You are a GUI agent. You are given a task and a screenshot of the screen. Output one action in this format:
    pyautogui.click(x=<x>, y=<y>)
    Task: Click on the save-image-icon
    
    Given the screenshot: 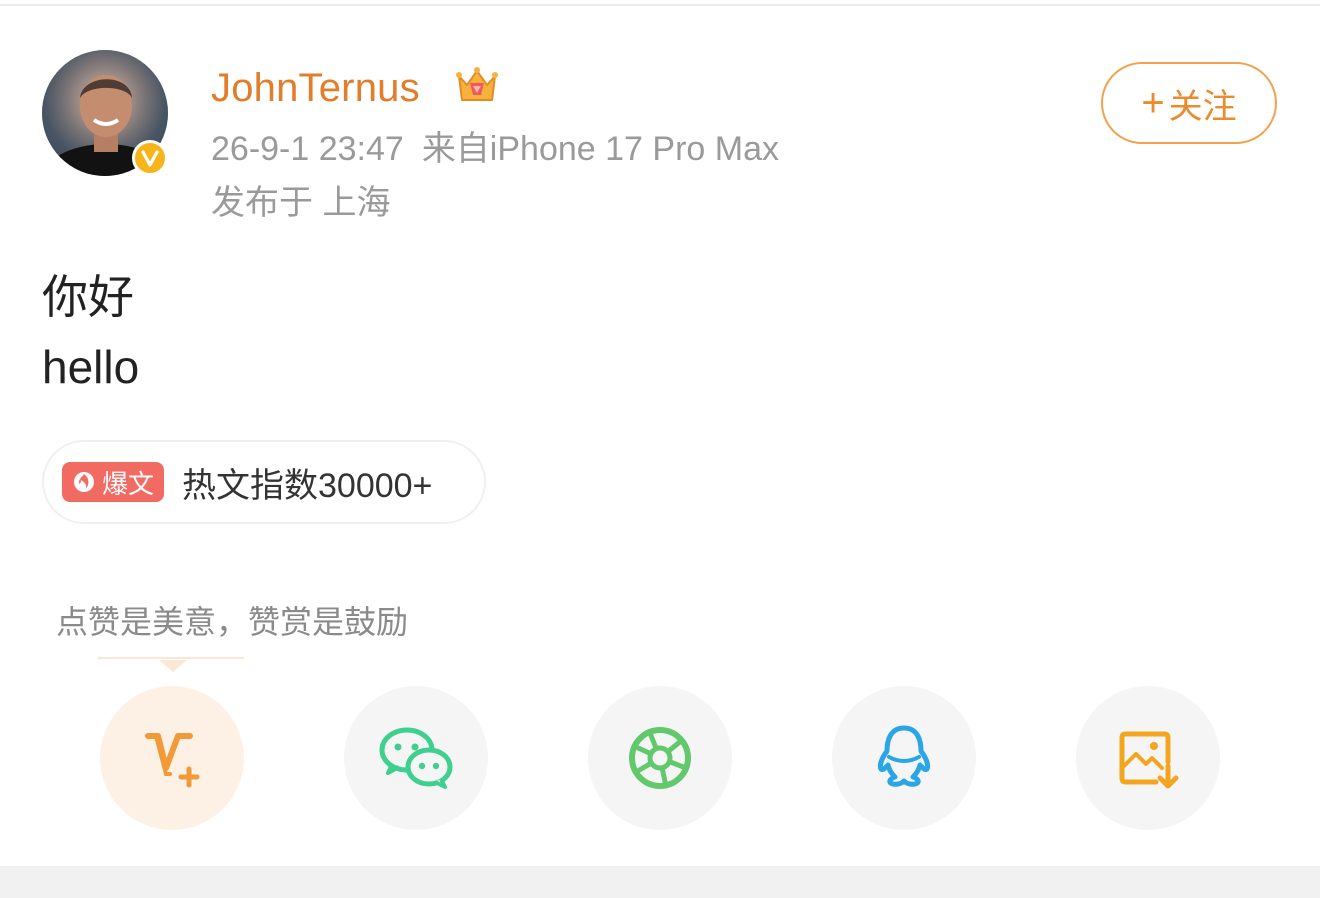 What is the action you would take?
    pyautogui.click(x=1149, y=760)
    